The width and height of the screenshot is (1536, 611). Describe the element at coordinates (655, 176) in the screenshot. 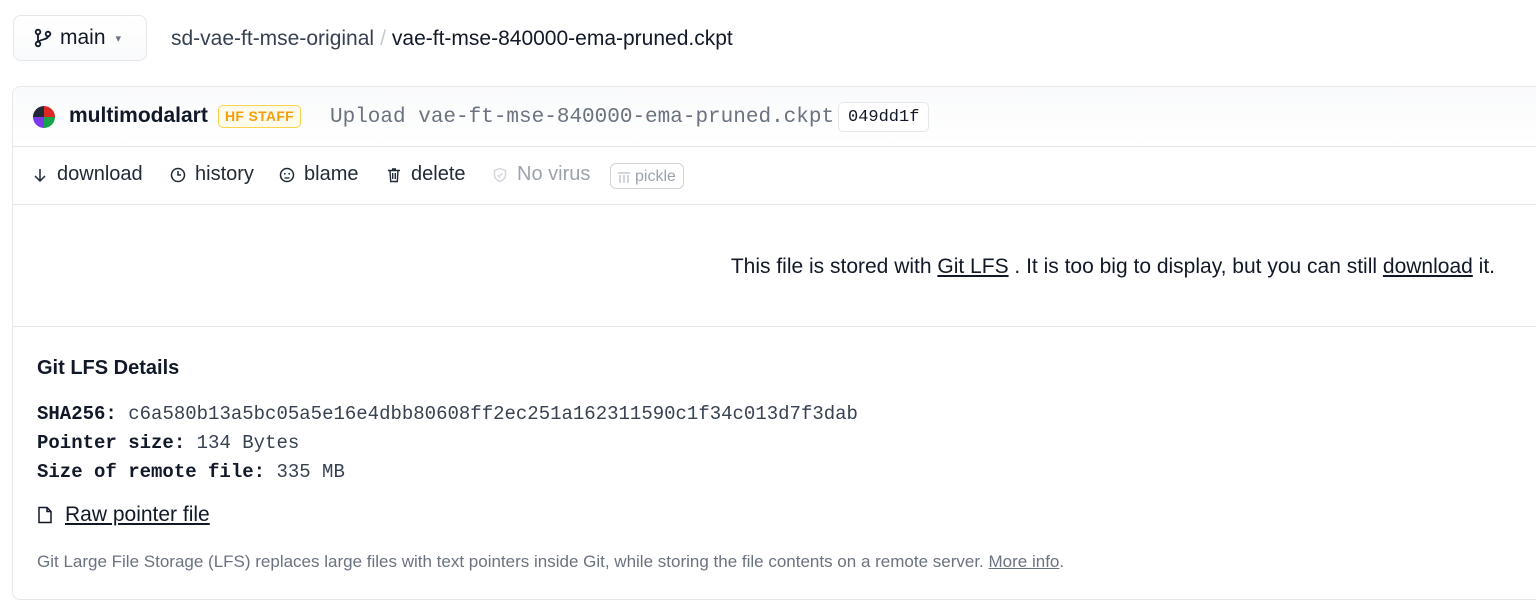

I see `pickle-label: pickle` at that location.